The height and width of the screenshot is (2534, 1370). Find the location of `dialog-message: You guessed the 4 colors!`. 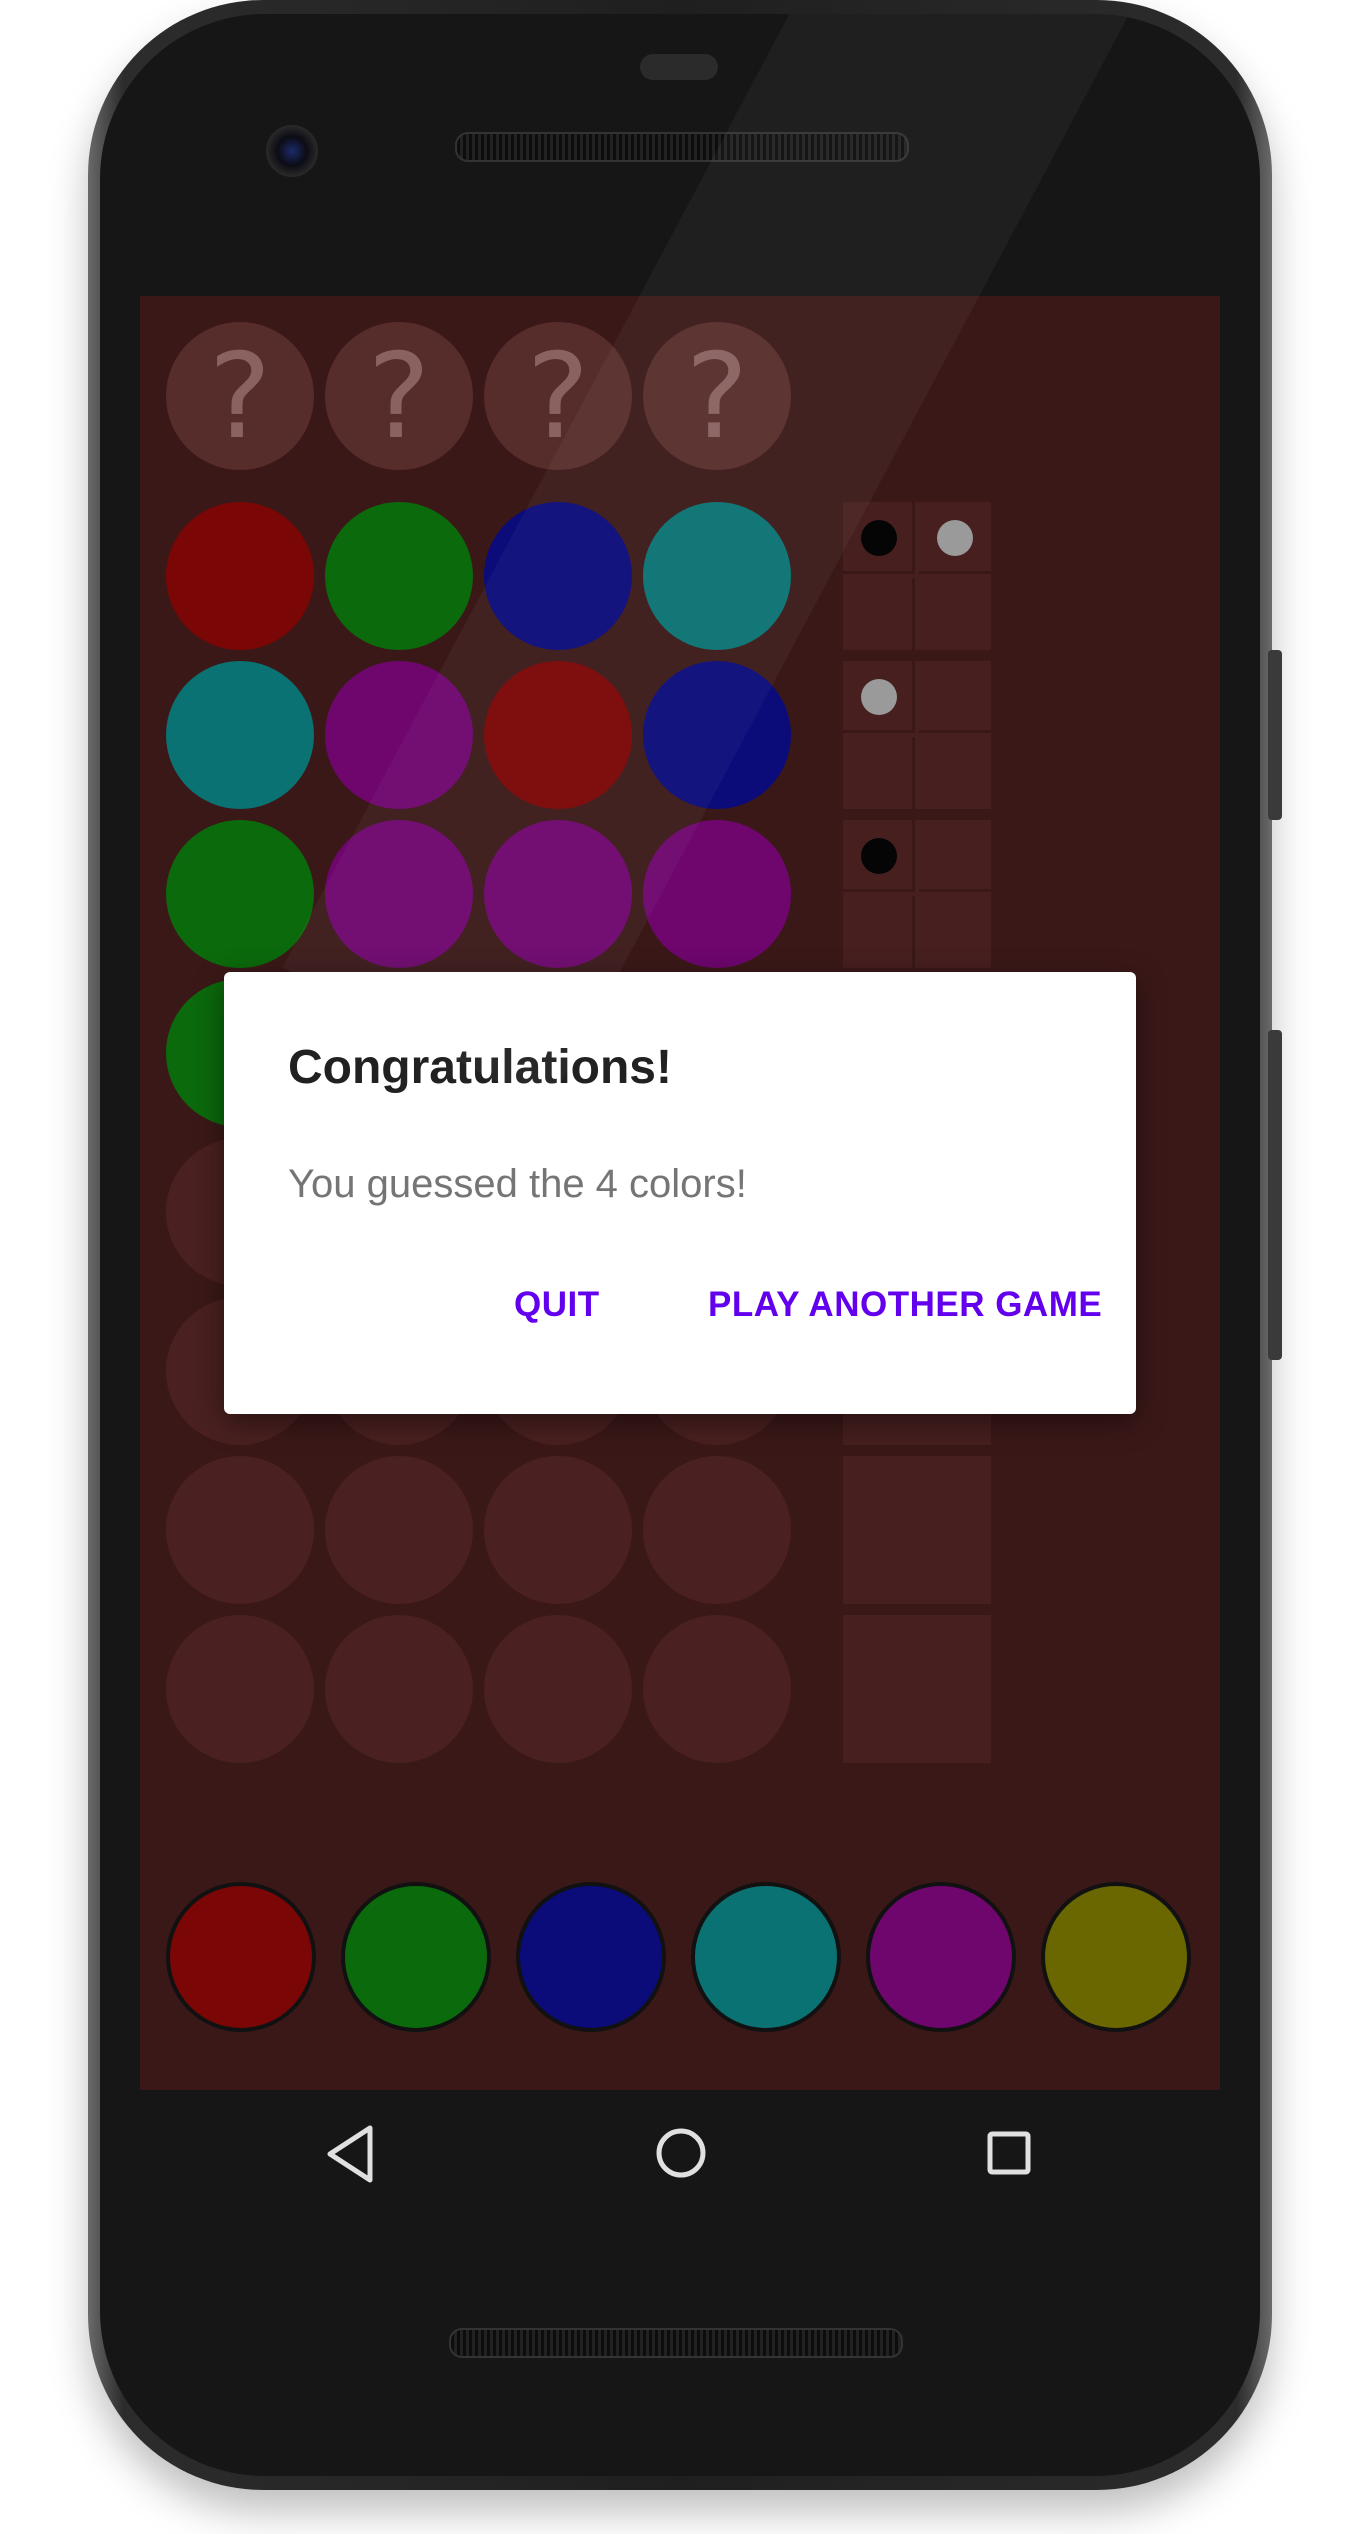

dialog-message: You guessed the 4 colors! is located at coordinates (517, 1184).